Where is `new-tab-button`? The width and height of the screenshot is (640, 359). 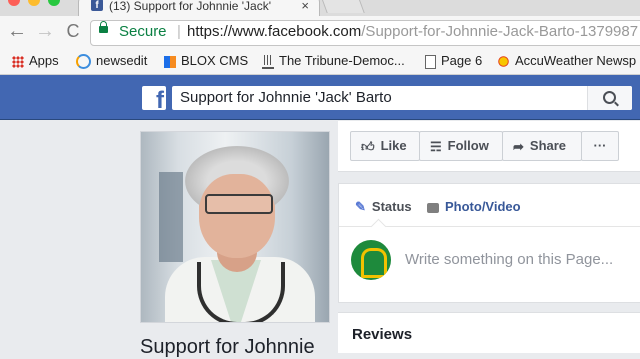 new-tab-button is located at coordinates (343, 6).